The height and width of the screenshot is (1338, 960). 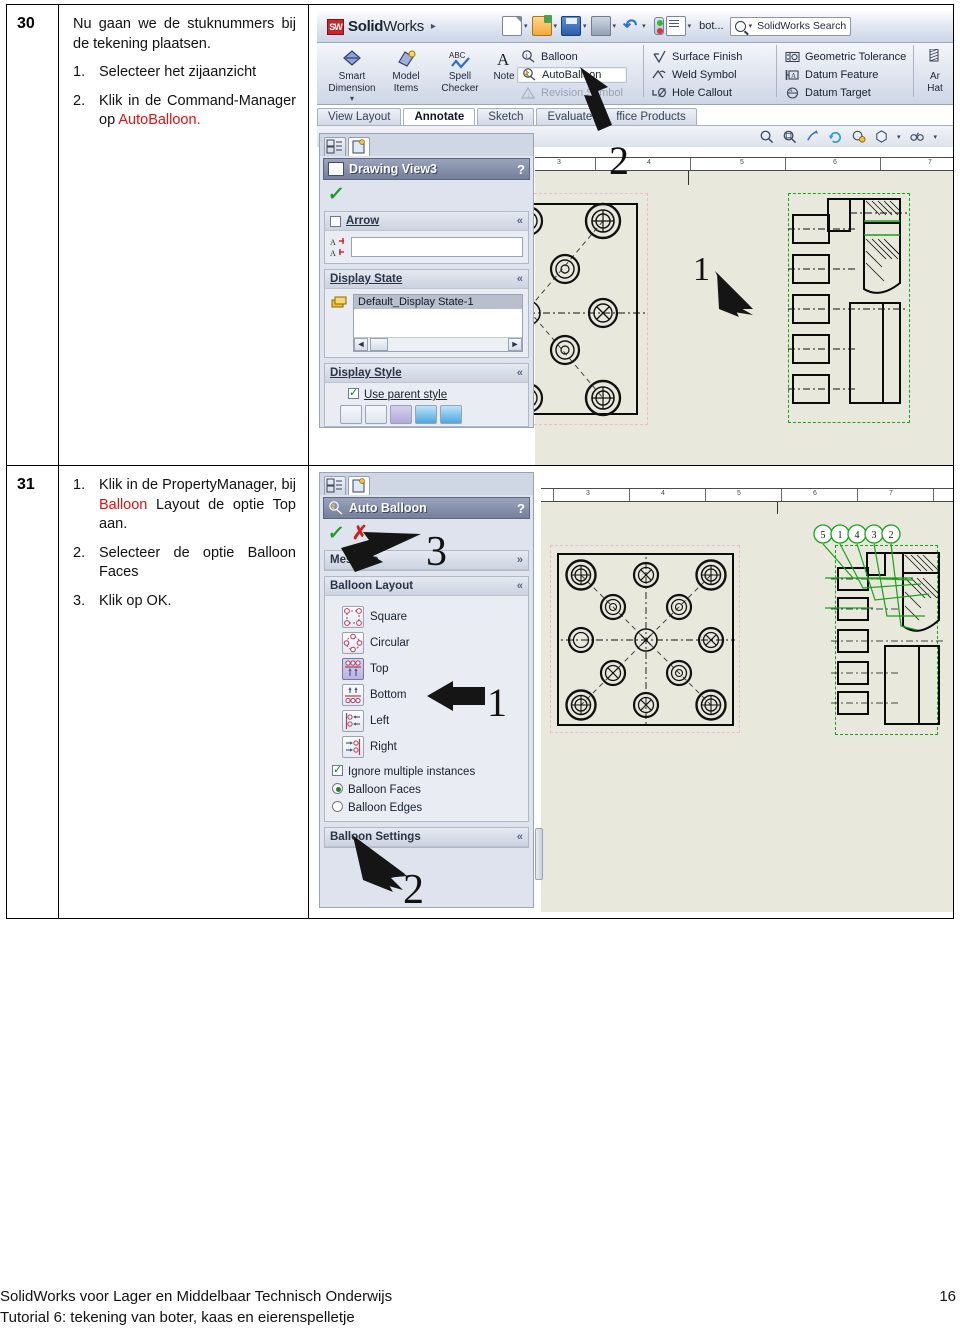 What do you see at coordinates (697, 93) in the screenshot?
I see `hole-callout-menu-item: Hole Callout` at bounding box center [697, 93].